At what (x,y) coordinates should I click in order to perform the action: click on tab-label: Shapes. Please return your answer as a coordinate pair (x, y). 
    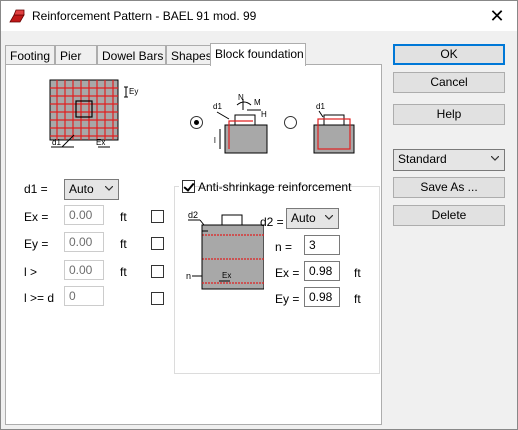
    Looking at the image, I should click on (191, 56).